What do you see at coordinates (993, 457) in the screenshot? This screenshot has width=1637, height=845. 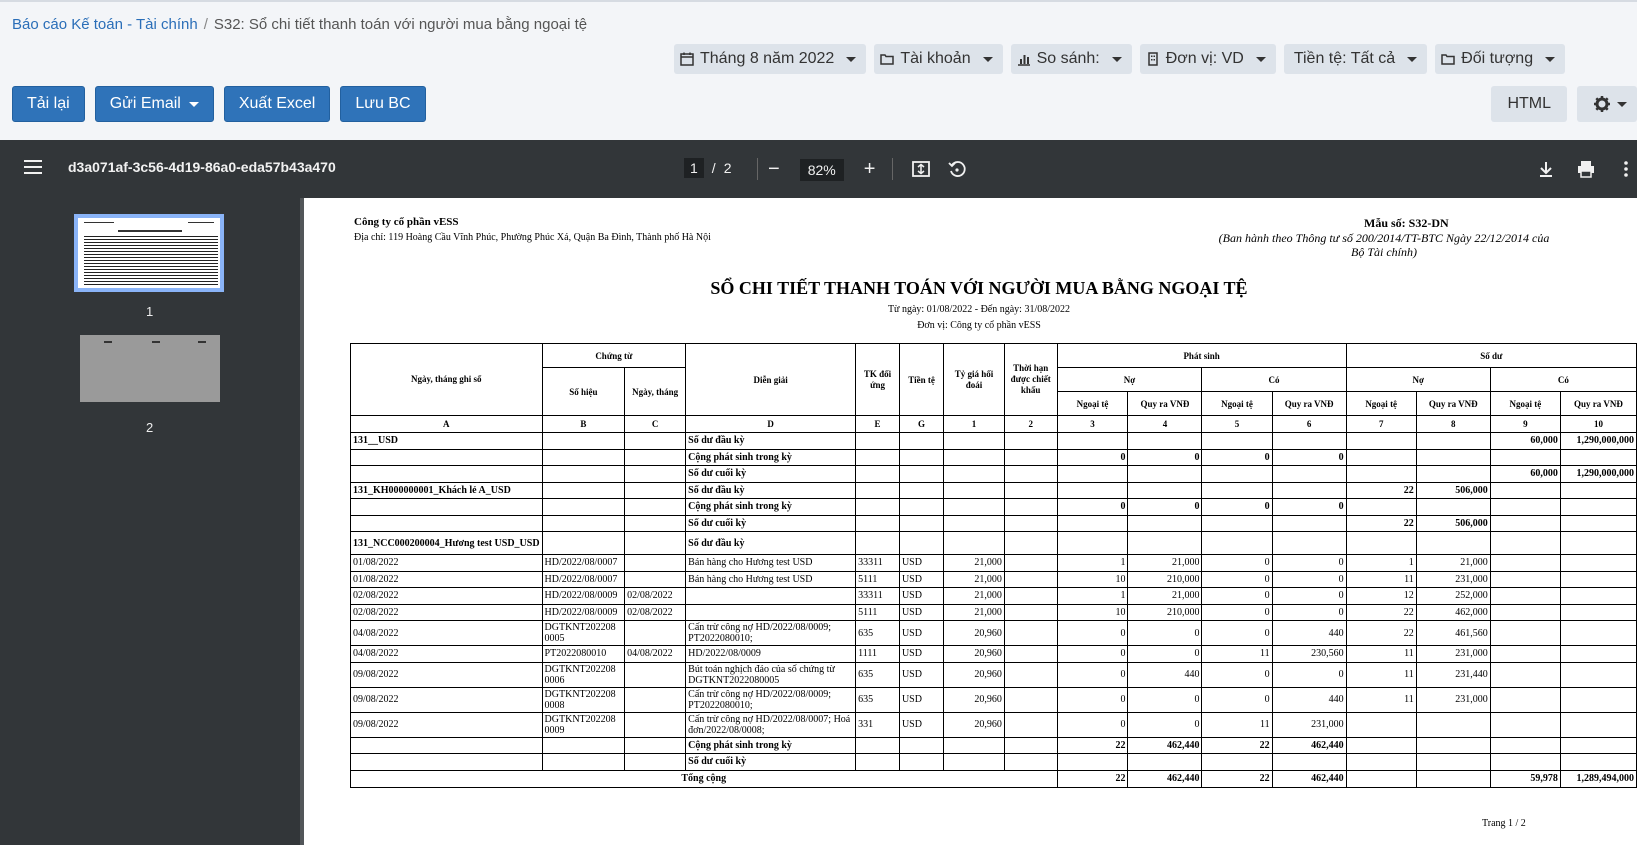 I see `table-row: Cộng phát sinh trong kỳ 0 0 0 0` at bounding box center [993, 457].